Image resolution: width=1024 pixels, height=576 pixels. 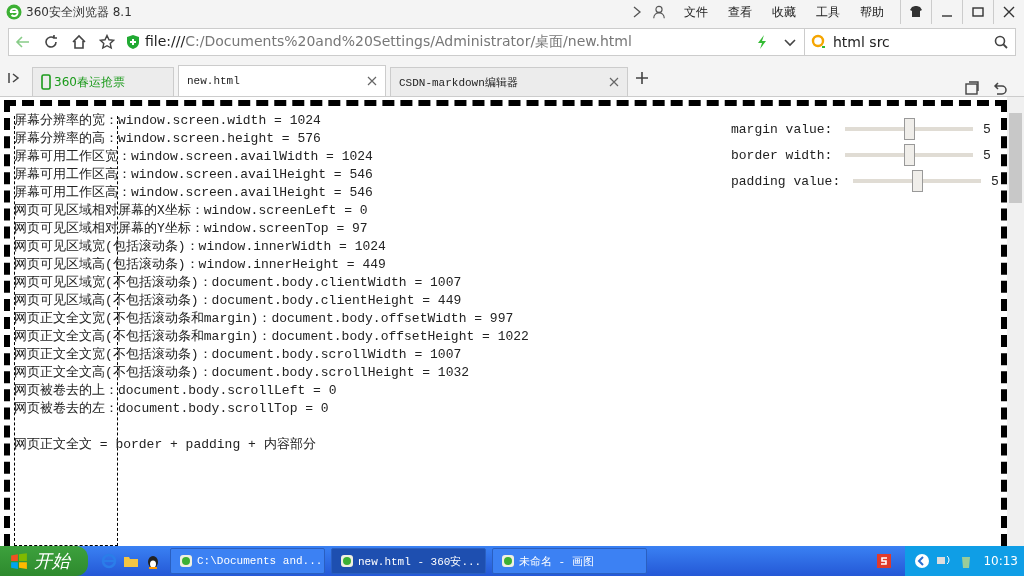 I want to click on start-button: 开始, so click(x=44, y=561).